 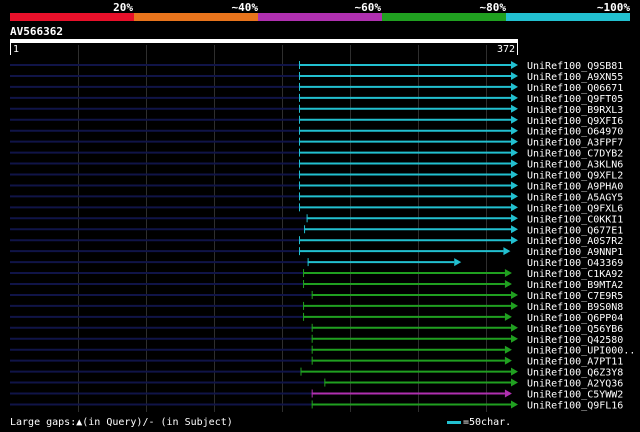 I want to click on hit-label: UniRef100_B9MTA2, so click(x=575, y=285).